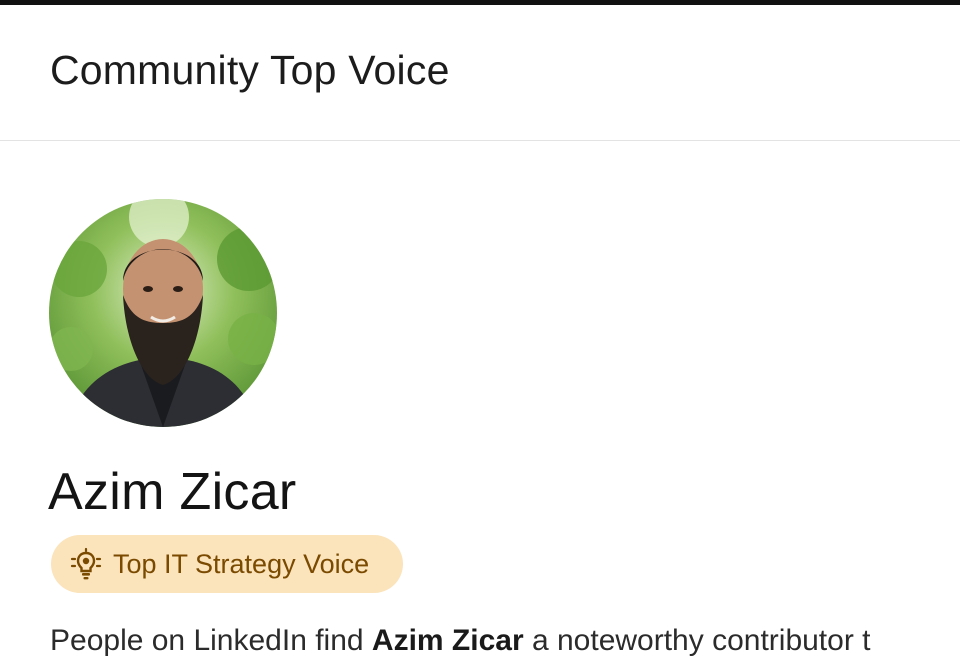 Image resolution: width=960 pixels, height=669 pixels. What do you see at coordinates (211, 640) in the screenshot?
I see `description-prefix: People on LinkedIn find` at bounding box center [211, 640].